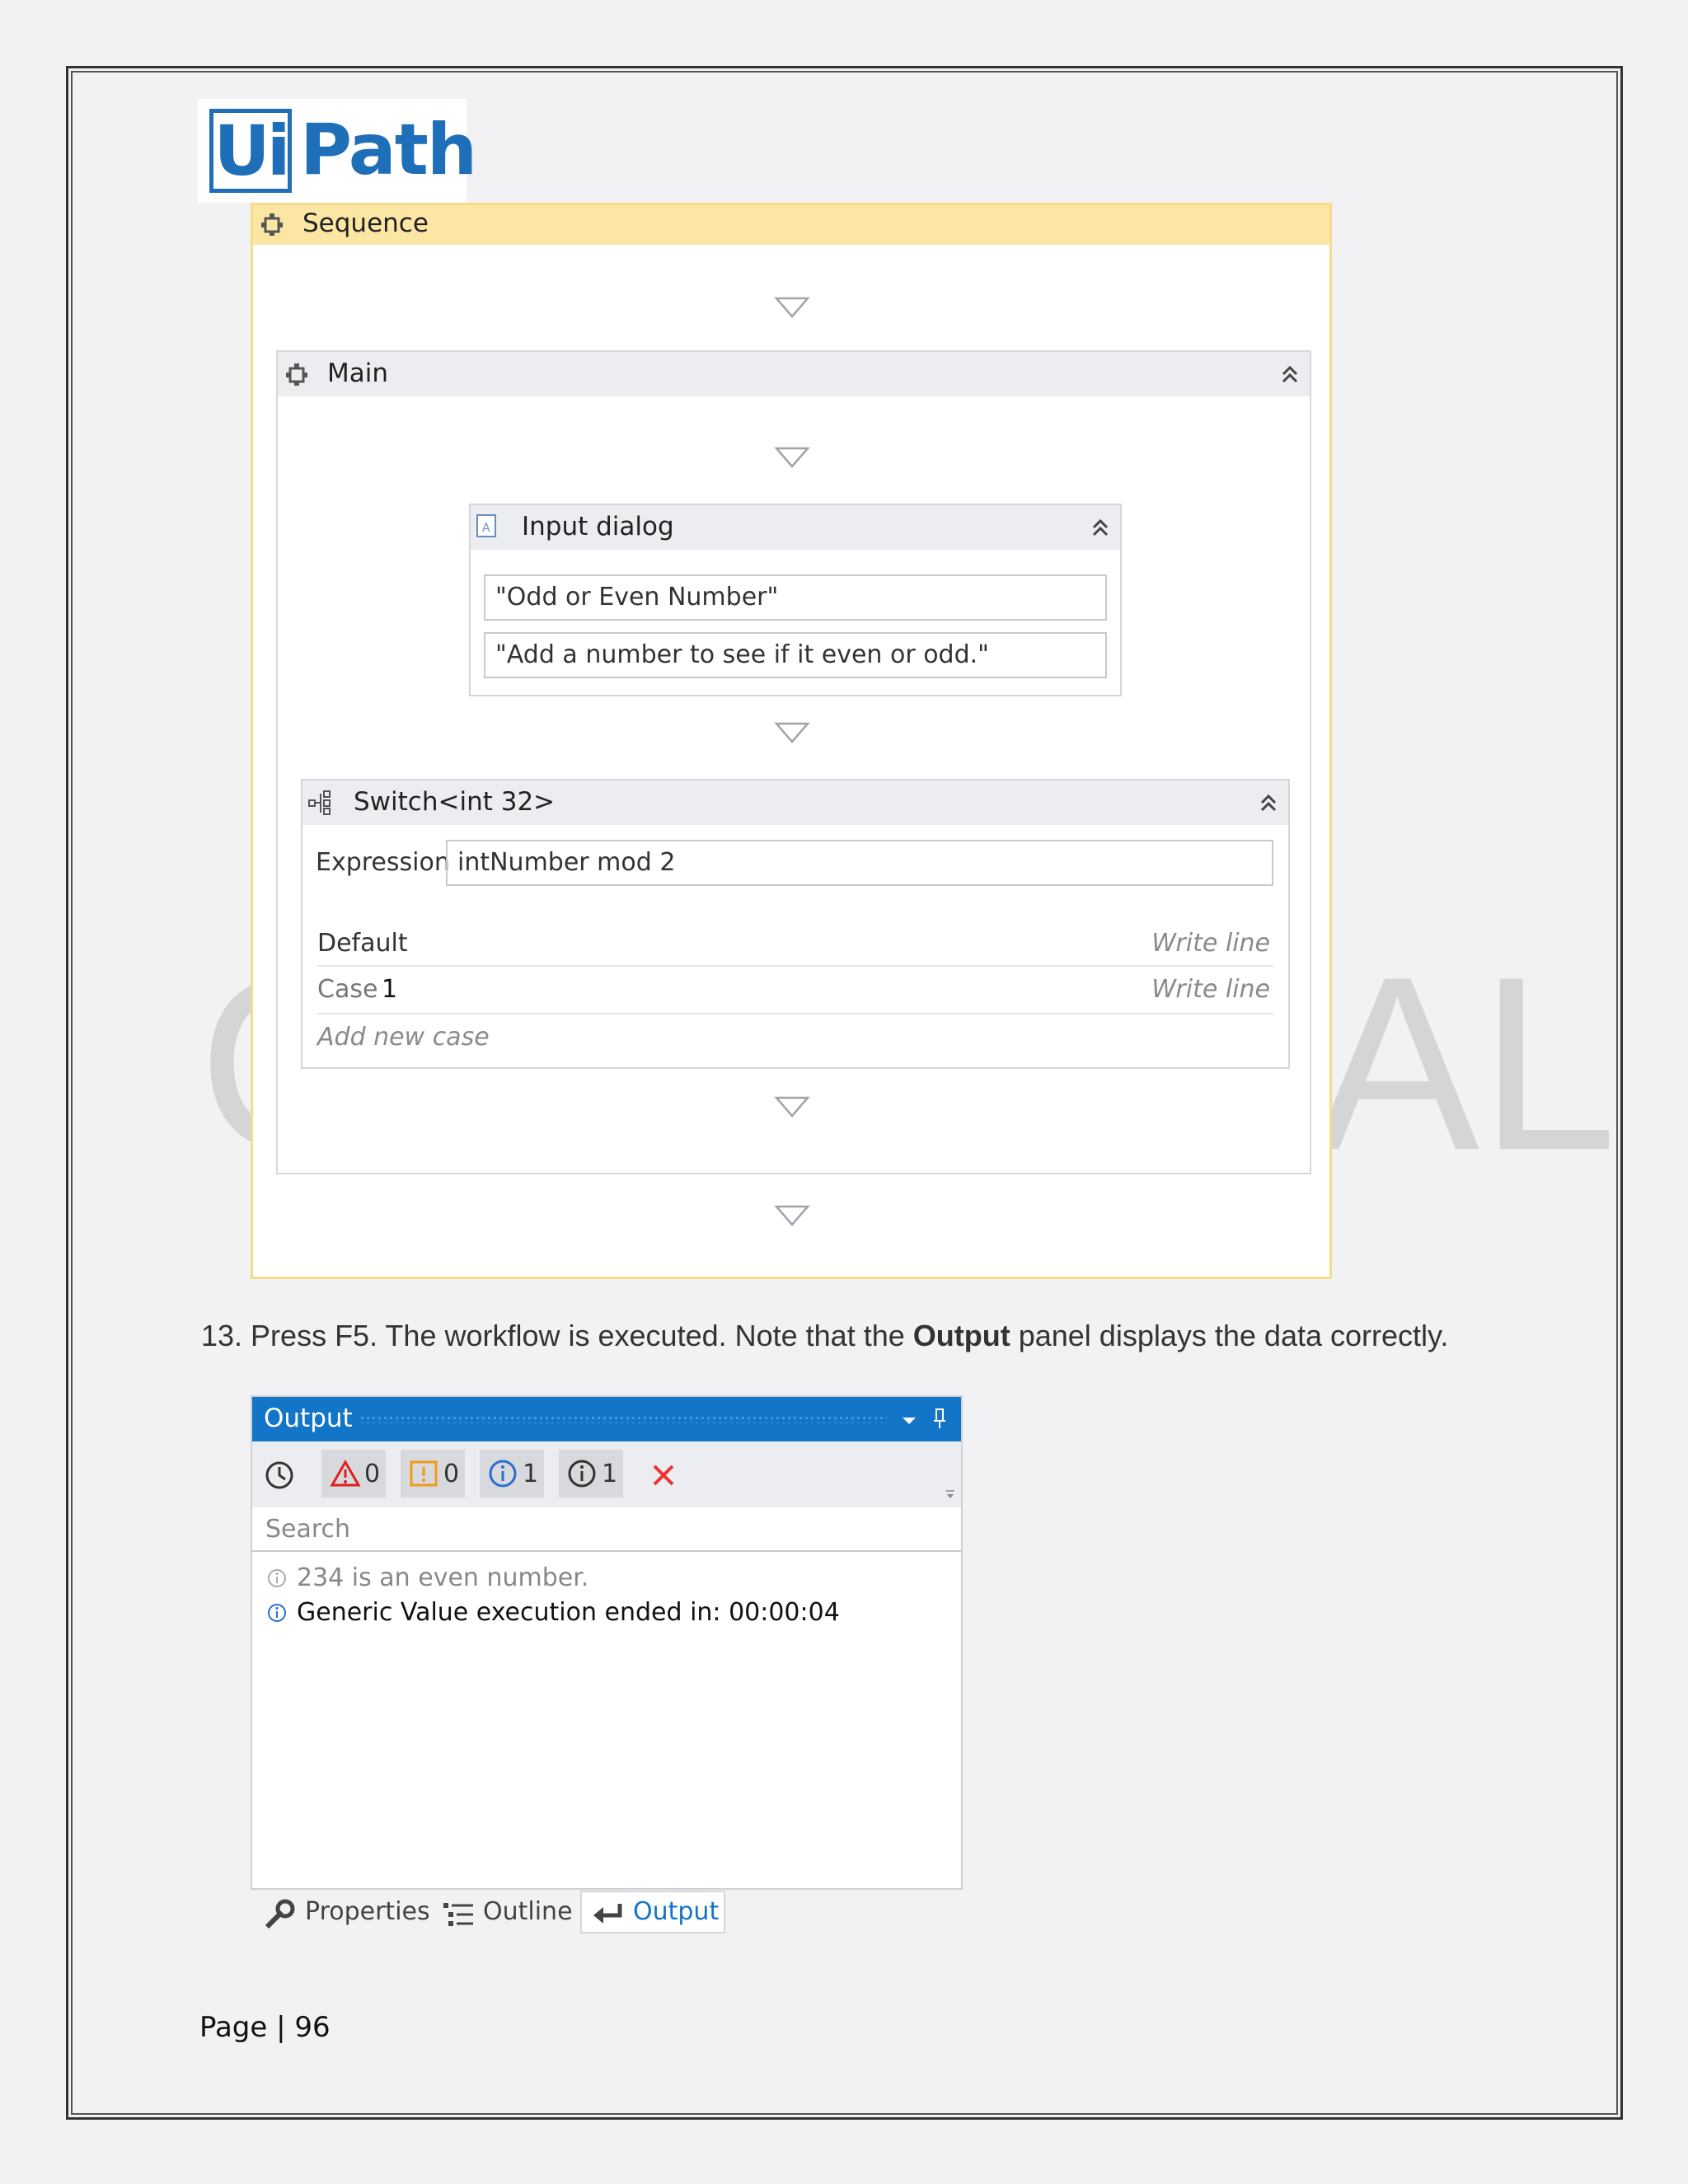 The image size is (1688, 2184). I want to click on errors-count: 0, so click(372, 1474).